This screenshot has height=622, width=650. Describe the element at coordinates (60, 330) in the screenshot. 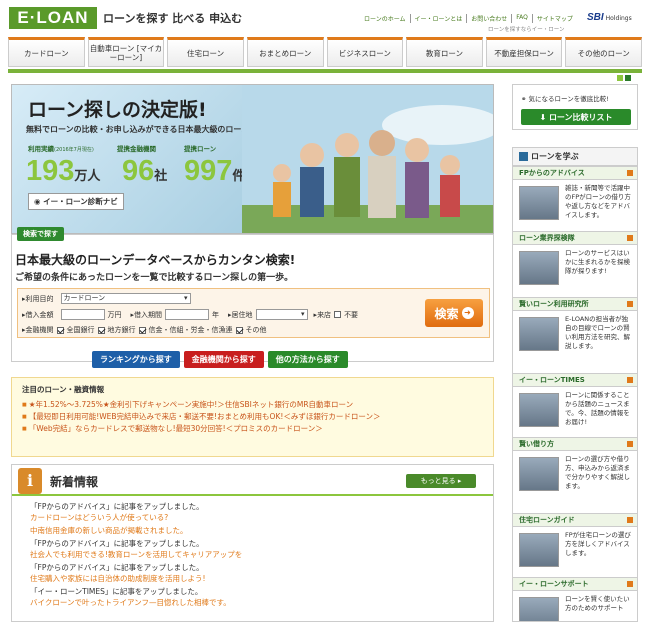

I see `inst-checkbox-national` at that location.